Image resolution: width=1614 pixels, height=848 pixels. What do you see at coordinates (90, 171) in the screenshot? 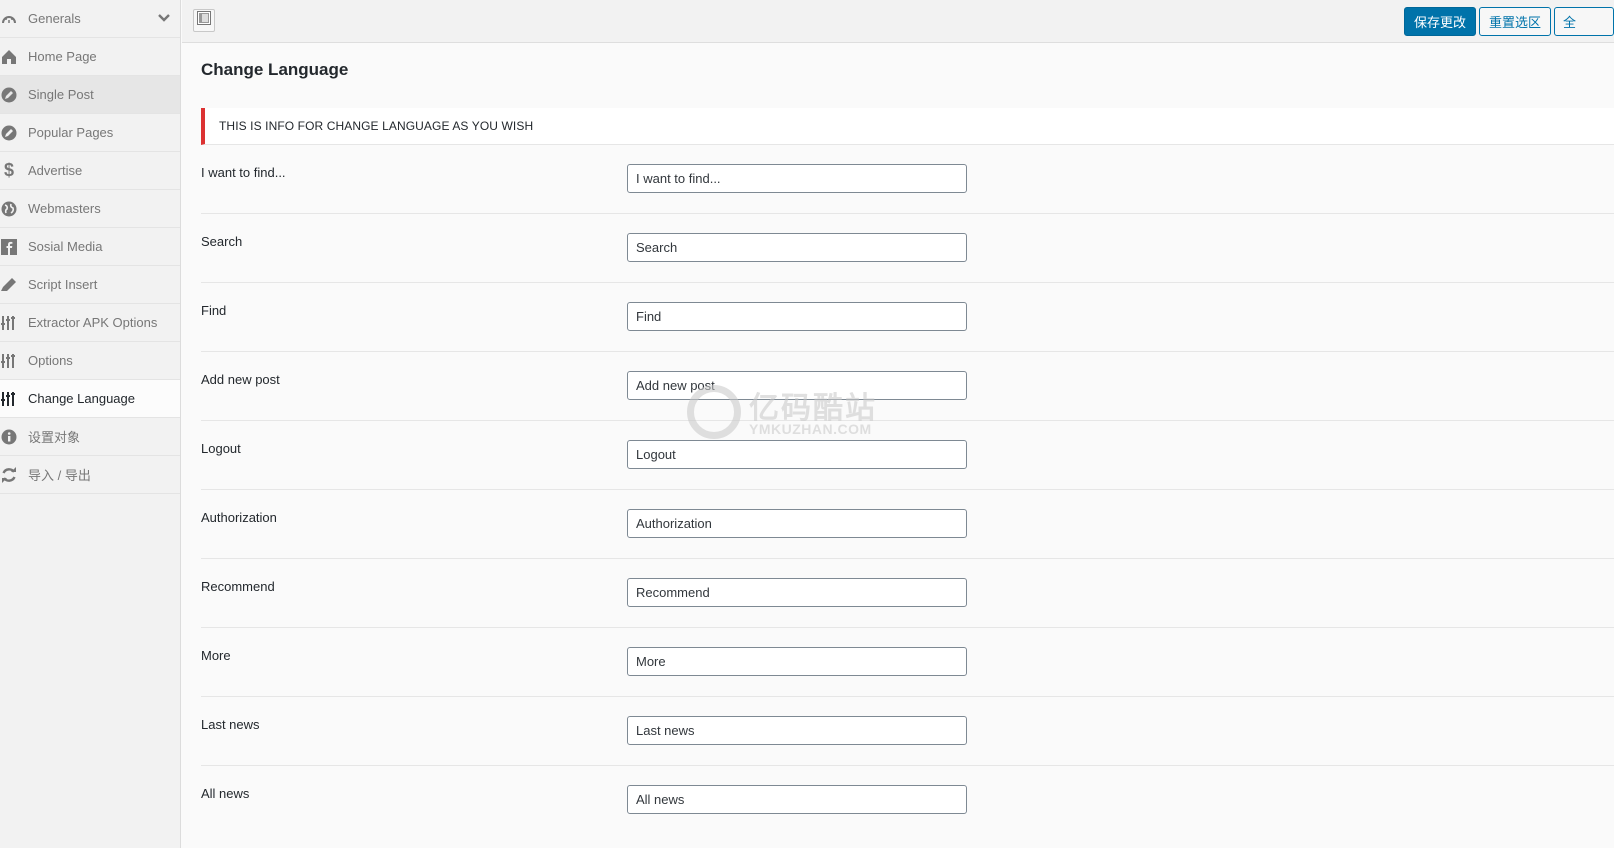
I see `sidebar-item-advertise: $ Advertise` at bounding box center [90, 171].